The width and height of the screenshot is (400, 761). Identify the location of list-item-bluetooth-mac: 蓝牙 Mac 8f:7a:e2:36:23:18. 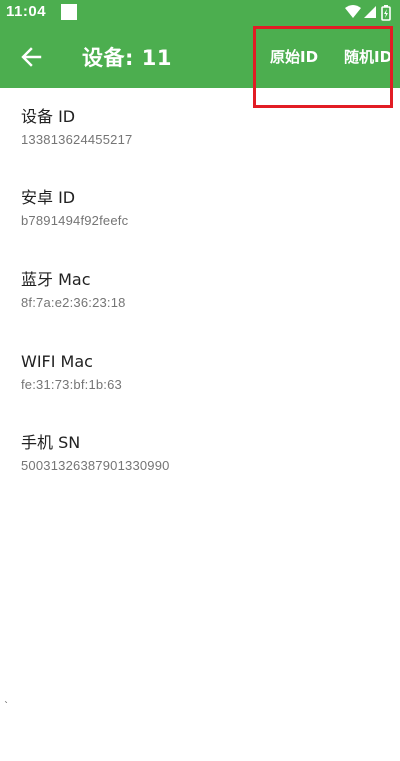
(73, 291).